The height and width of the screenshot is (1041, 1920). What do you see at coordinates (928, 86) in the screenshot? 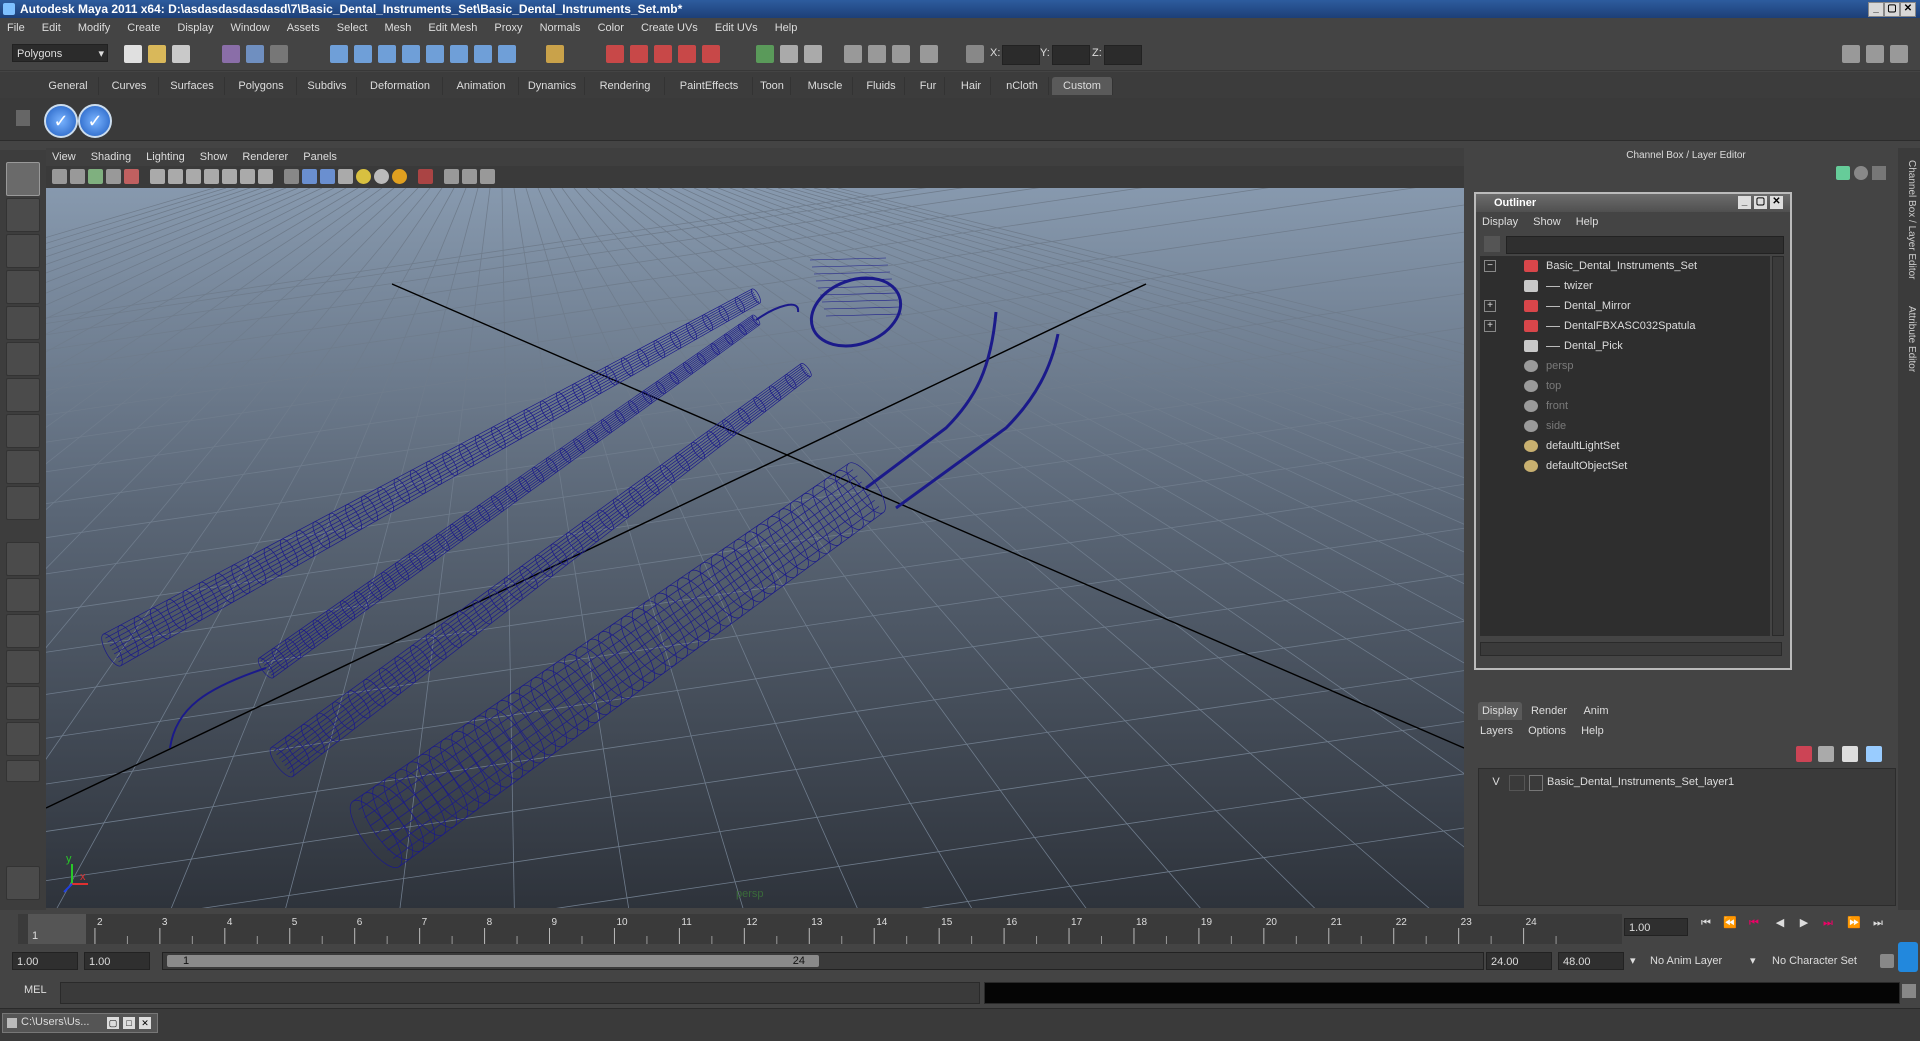
I see `shelf-tab-fur: Fur` at bounding box center [928, 86].